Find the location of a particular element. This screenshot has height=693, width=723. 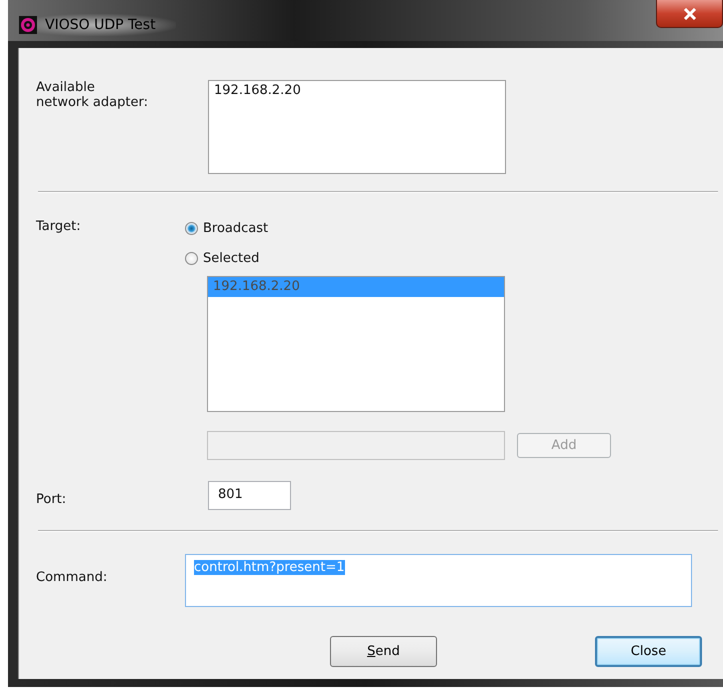

close-button is located at coordinates (689, 14).